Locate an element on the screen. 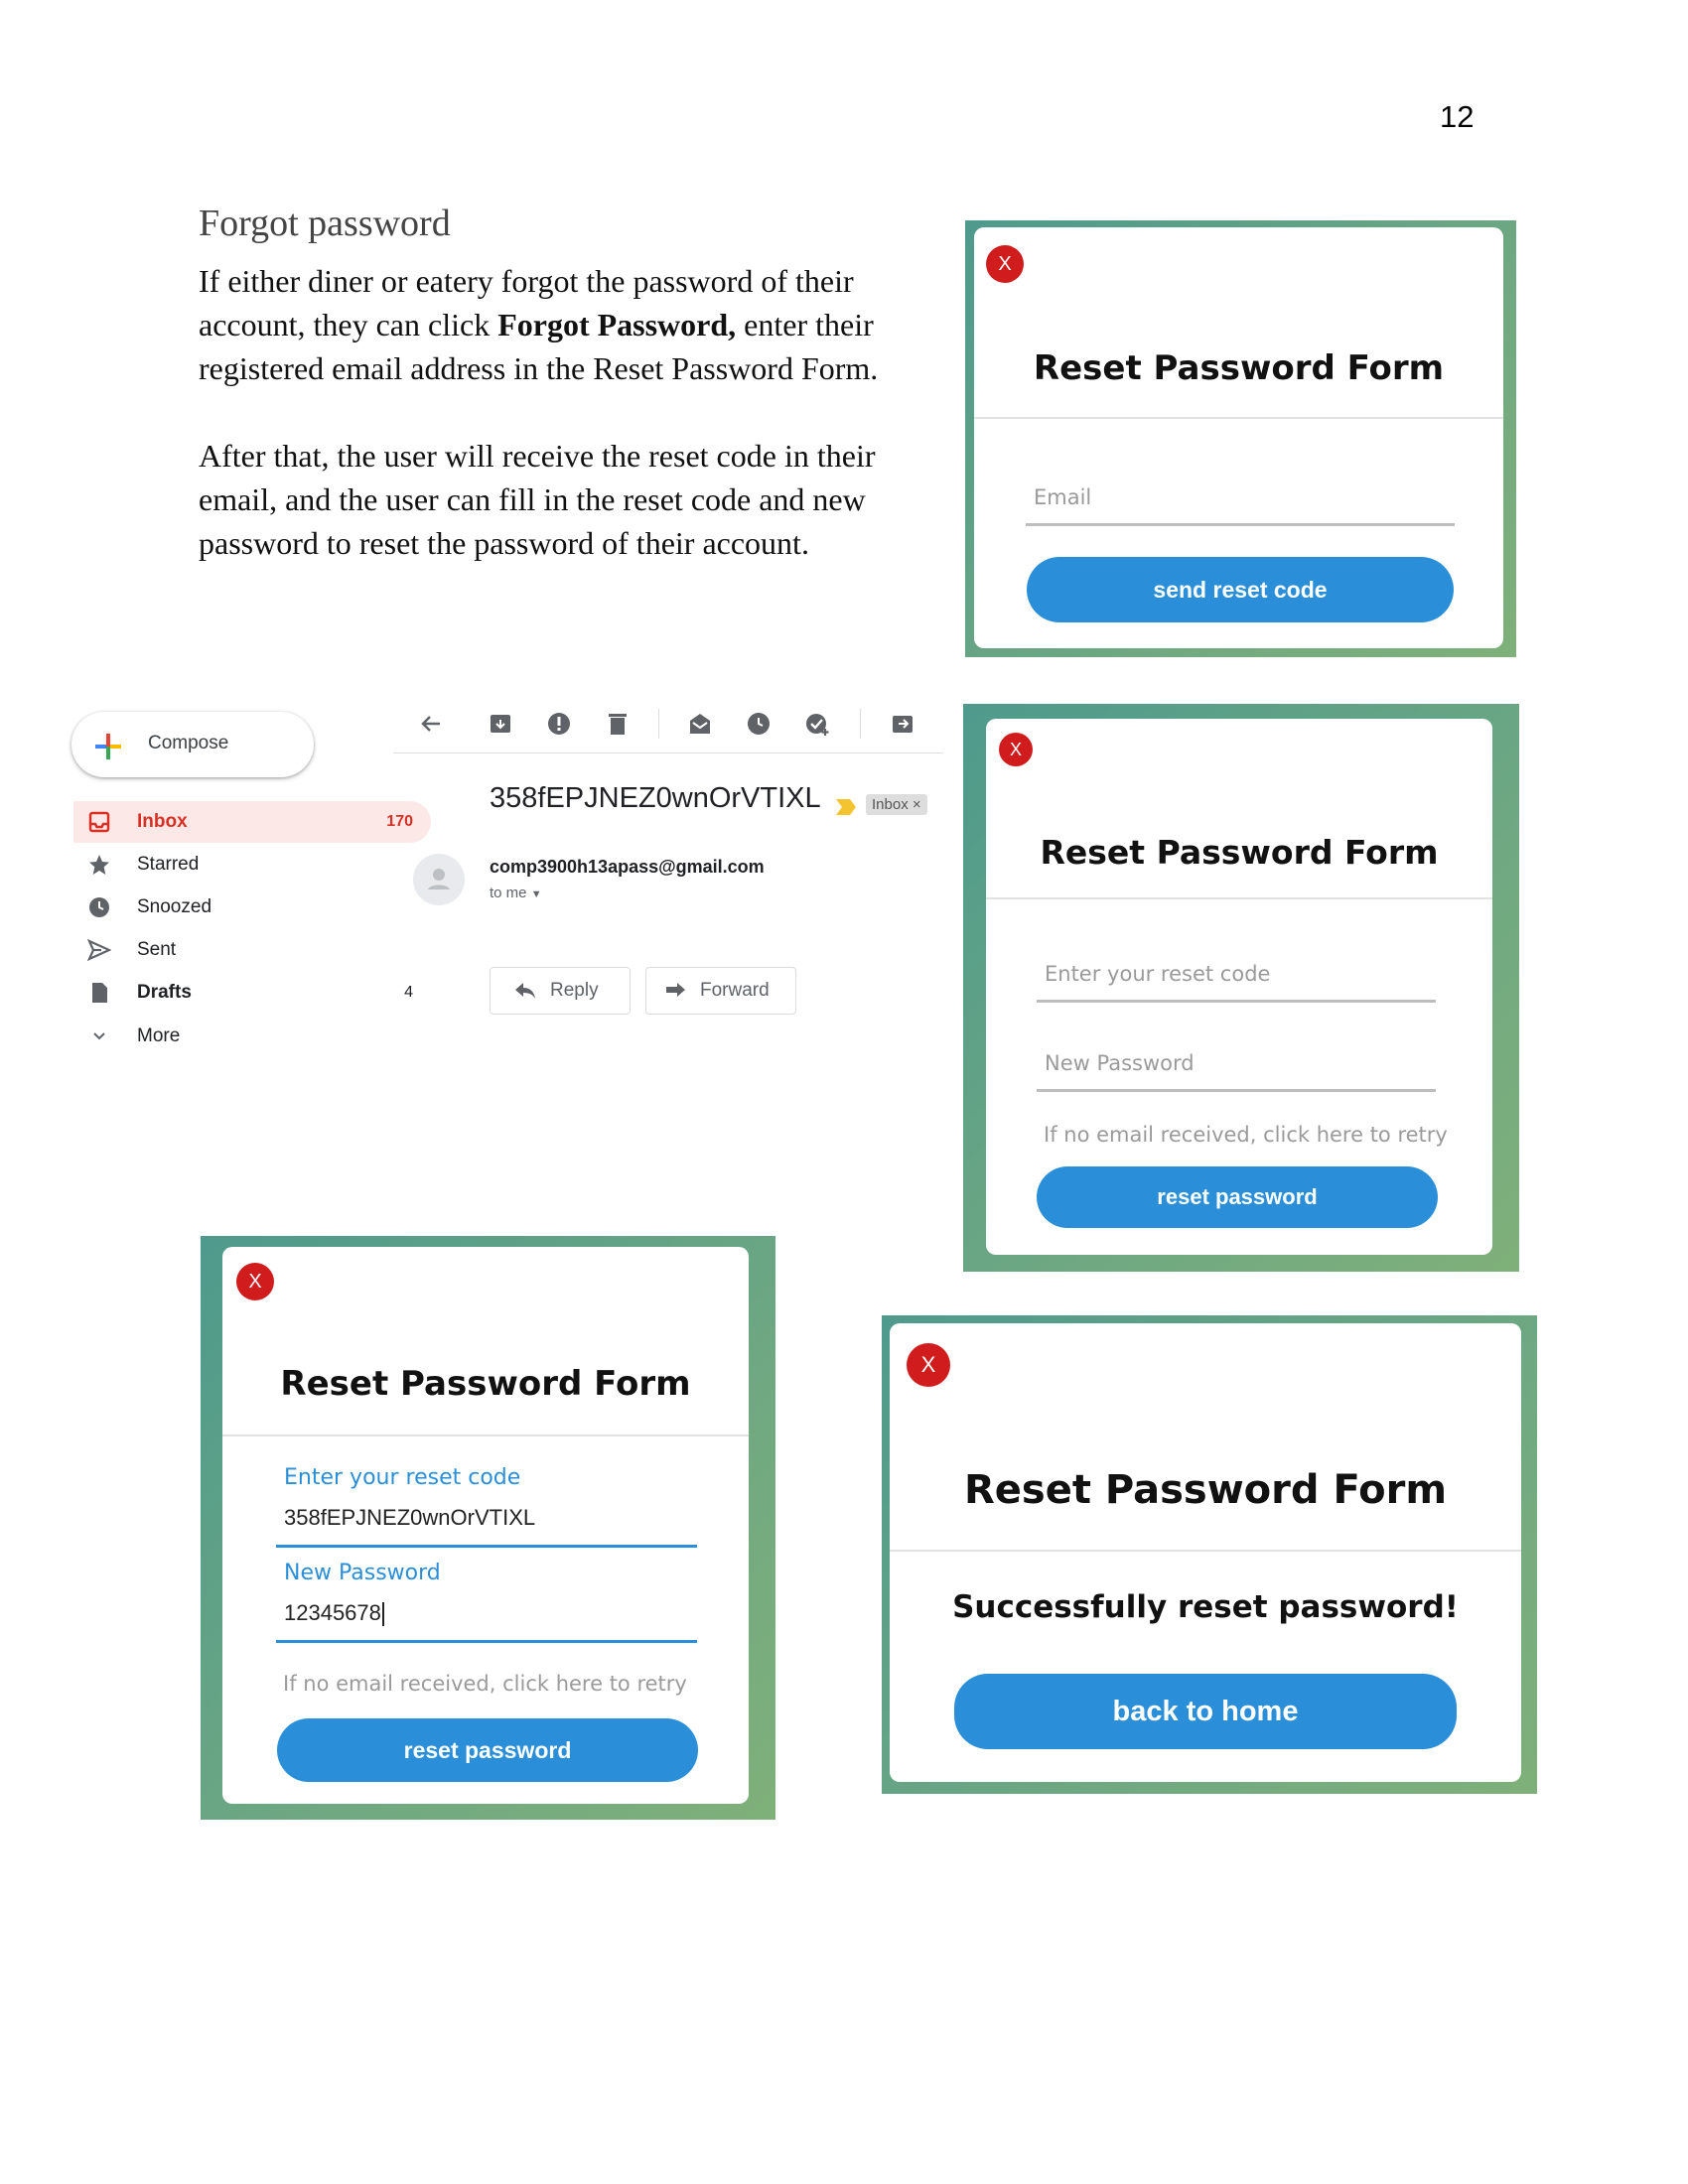 This screenshot has height=2184, width=1688. sidebar-item-sent: Sent is located at coordinates (252, 950).